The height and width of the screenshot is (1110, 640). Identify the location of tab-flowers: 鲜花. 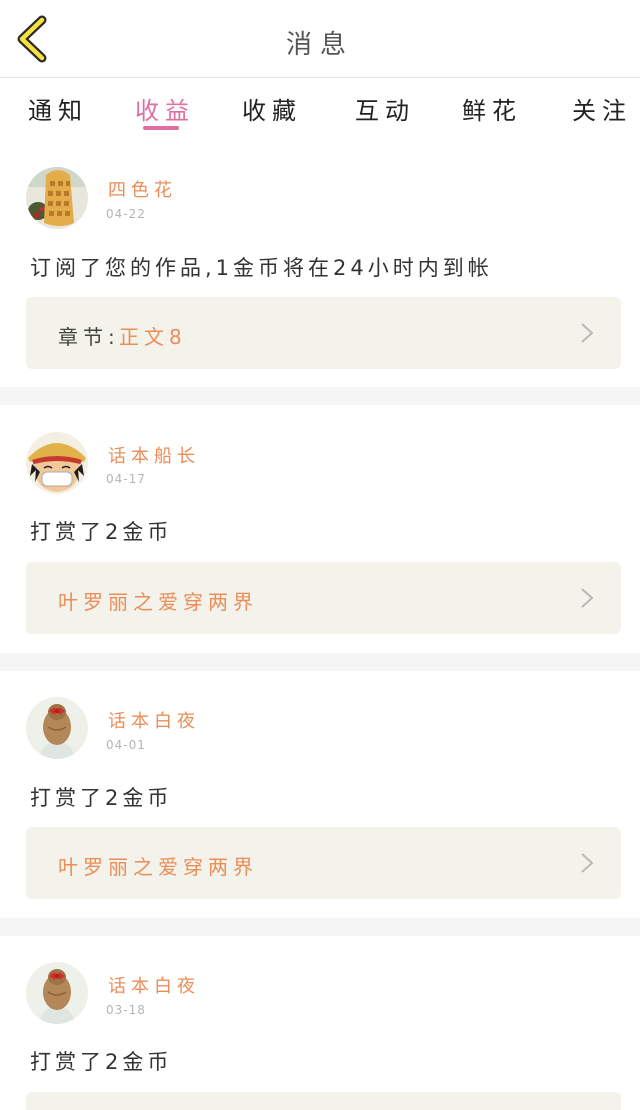
(492, 108).